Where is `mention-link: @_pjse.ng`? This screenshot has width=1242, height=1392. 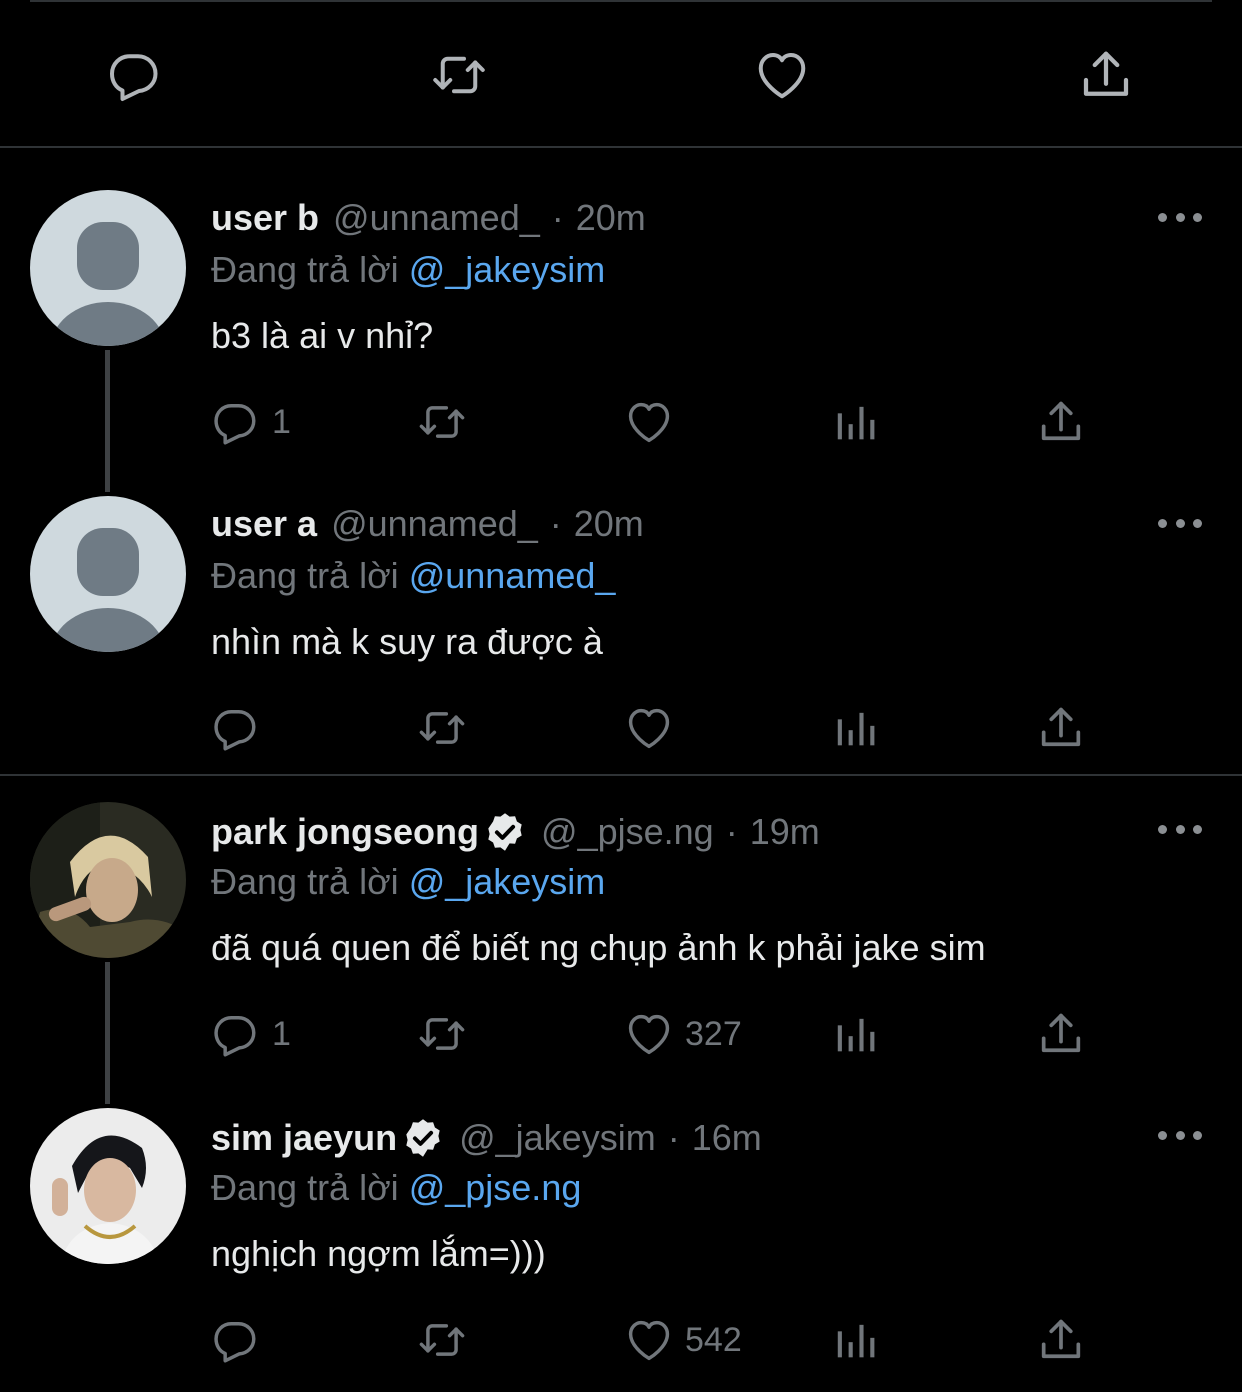
mention-link: @_pjse.ng is located at coordinates (495, 1187).